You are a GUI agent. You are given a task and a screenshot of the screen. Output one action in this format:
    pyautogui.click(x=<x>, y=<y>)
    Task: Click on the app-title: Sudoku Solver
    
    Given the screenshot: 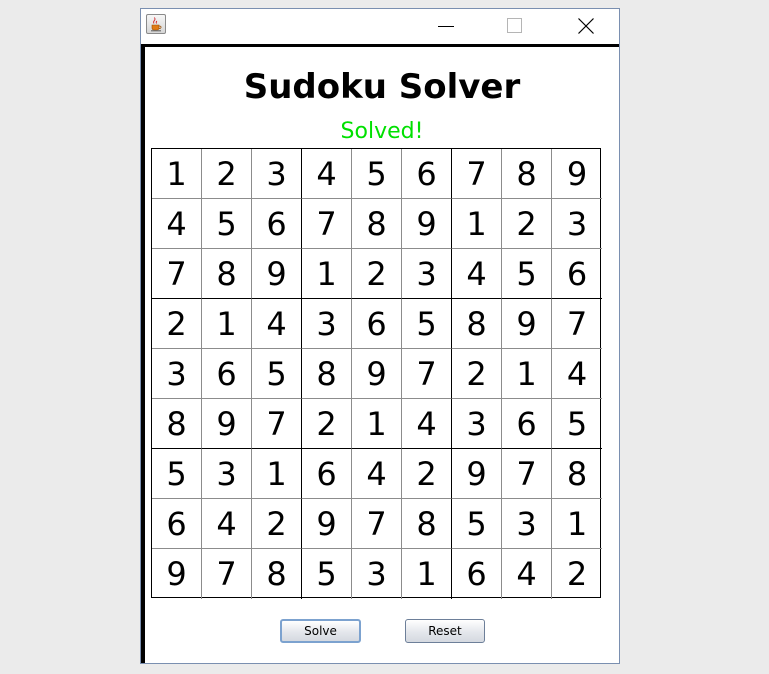 What is the action you would take?
    pyautogui.click(x=382, y=87)
    